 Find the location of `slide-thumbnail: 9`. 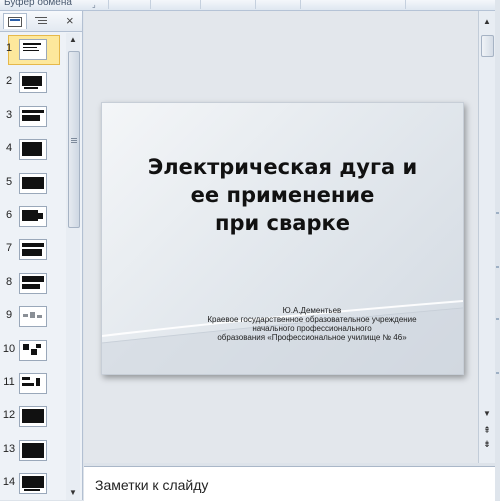

slide-thumbnail: 9 is located at coordinates (33, 317).